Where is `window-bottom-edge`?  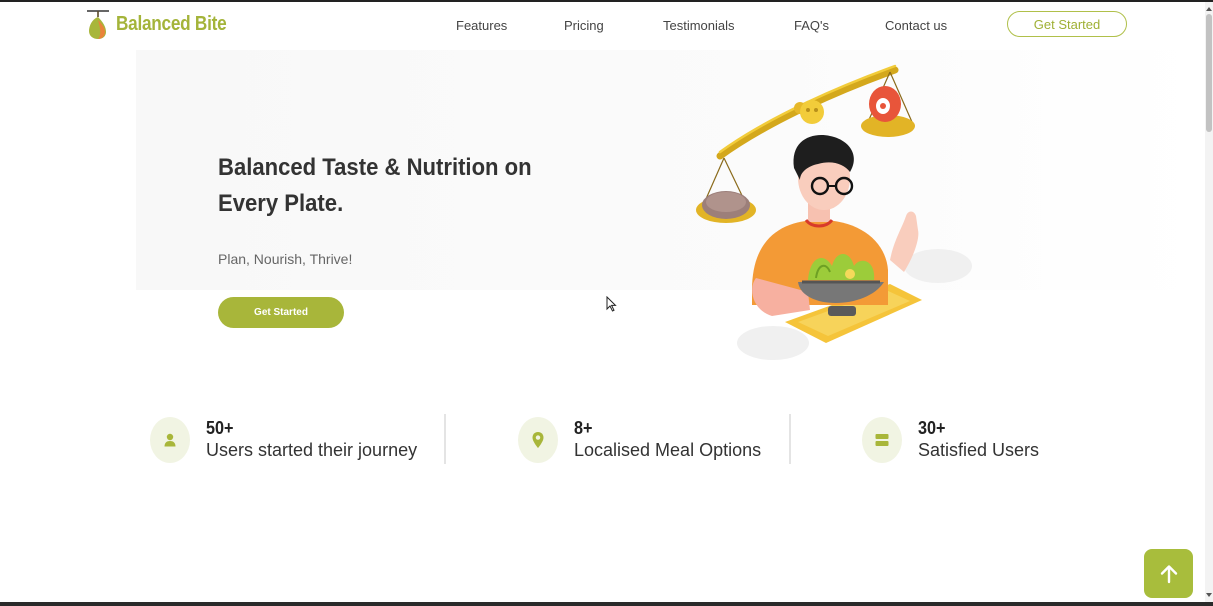
window-bottom-edge is located at coordinates (606, 604).